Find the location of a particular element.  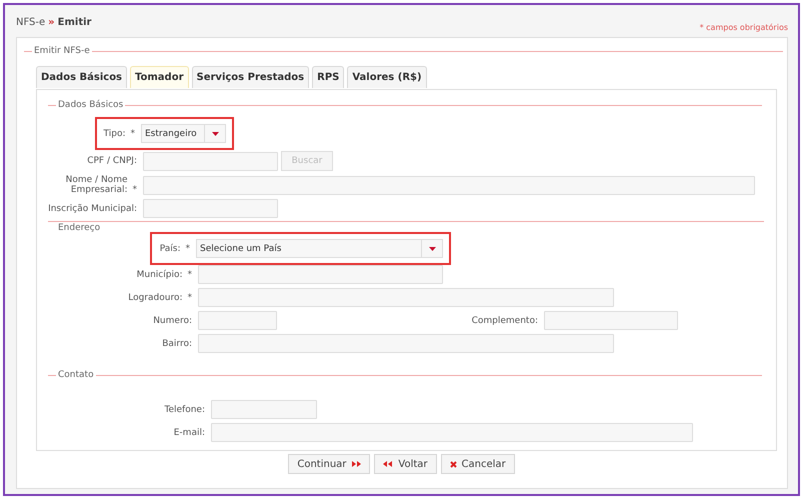

field-label: Bairro: is located at coordinates (177, 343).